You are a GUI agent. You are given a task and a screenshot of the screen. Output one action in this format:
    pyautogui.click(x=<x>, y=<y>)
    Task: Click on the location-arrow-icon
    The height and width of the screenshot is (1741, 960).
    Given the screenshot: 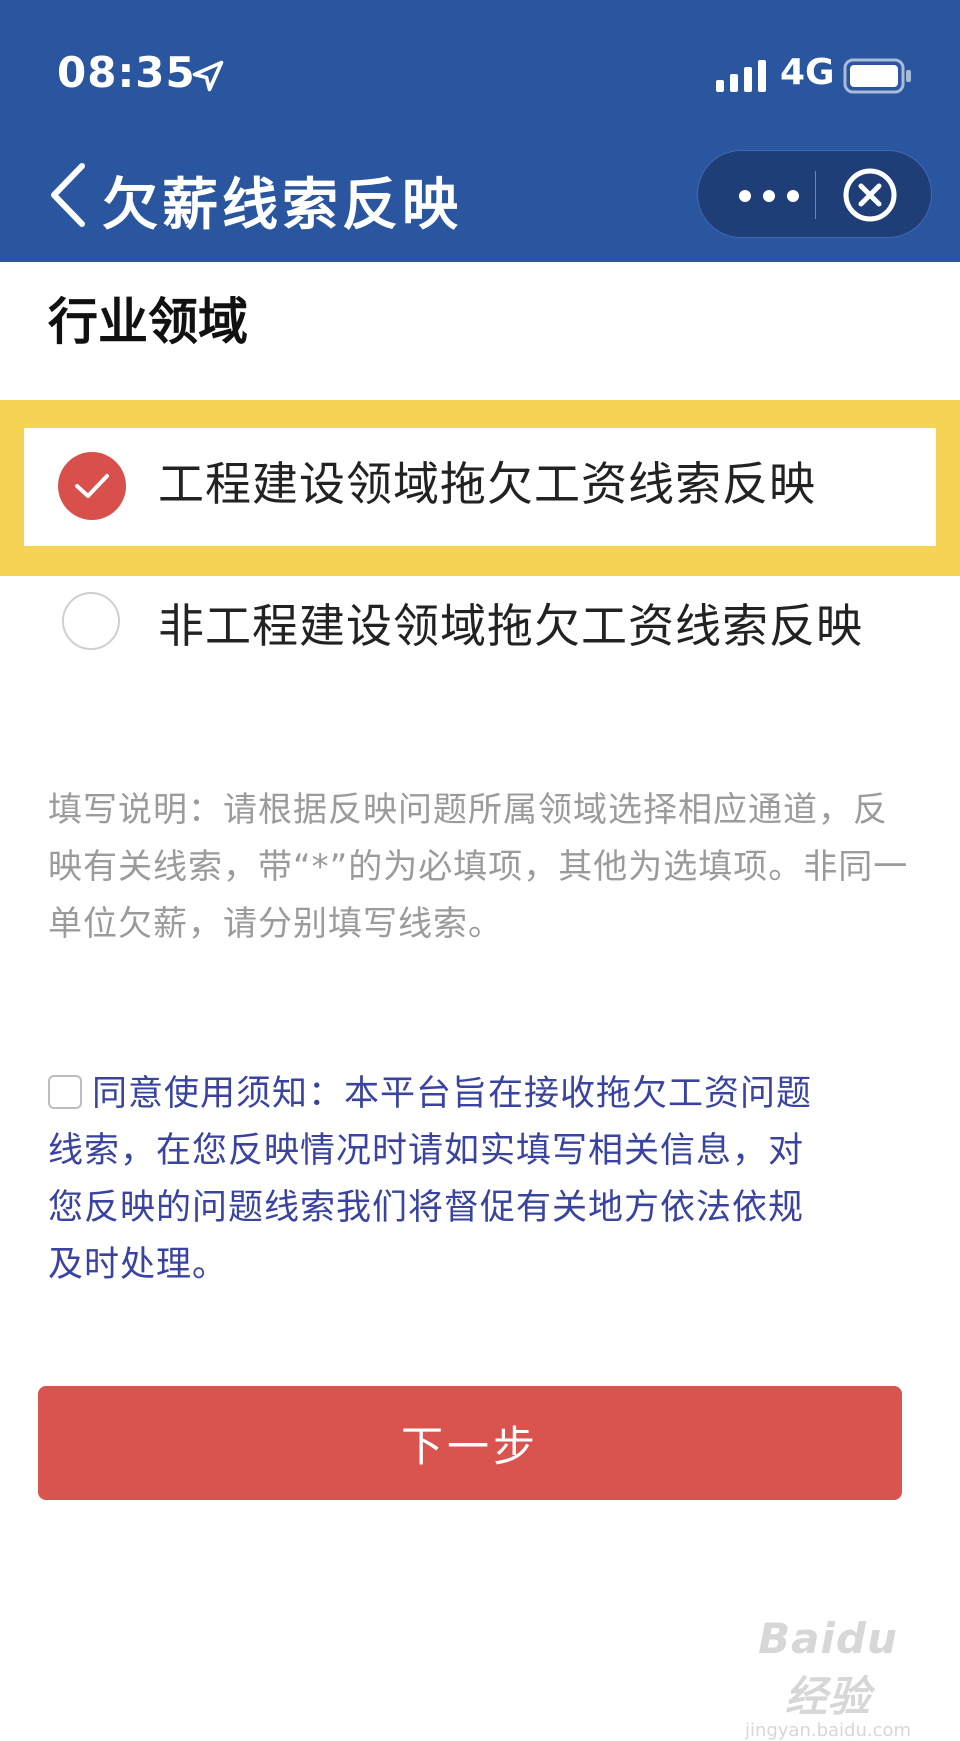 What is the action you would take?
    pyautogui.click(x=208, y=76)
    